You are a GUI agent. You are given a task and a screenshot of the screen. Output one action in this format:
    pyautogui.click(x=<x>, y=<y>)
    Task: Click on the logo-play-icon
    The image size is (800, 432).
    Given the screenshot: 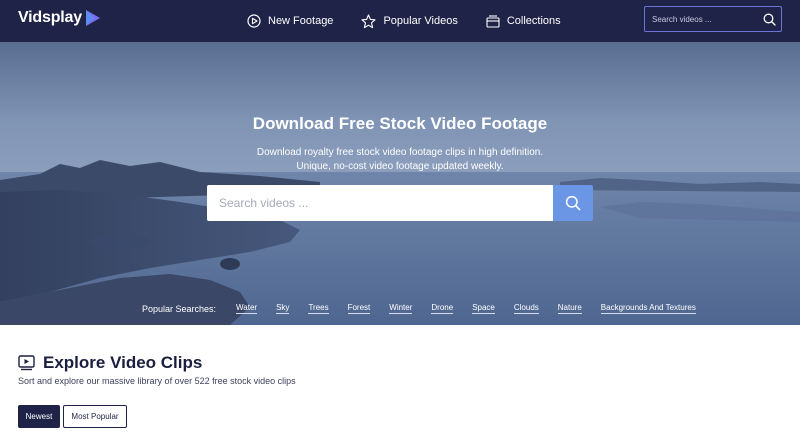 What is the action you would take?
    pyautogui.click(x=92, y=18)
    